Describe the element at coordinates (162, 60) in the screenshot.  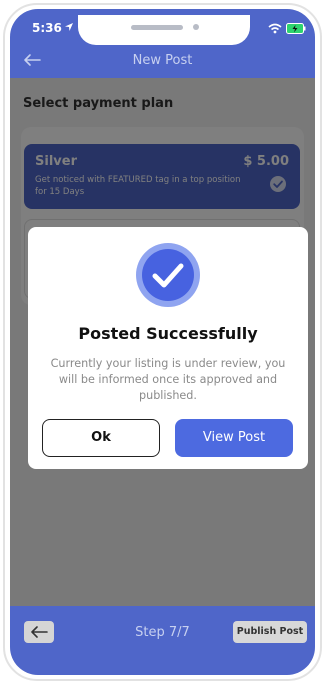
I see `page-title: New Post` at that location.